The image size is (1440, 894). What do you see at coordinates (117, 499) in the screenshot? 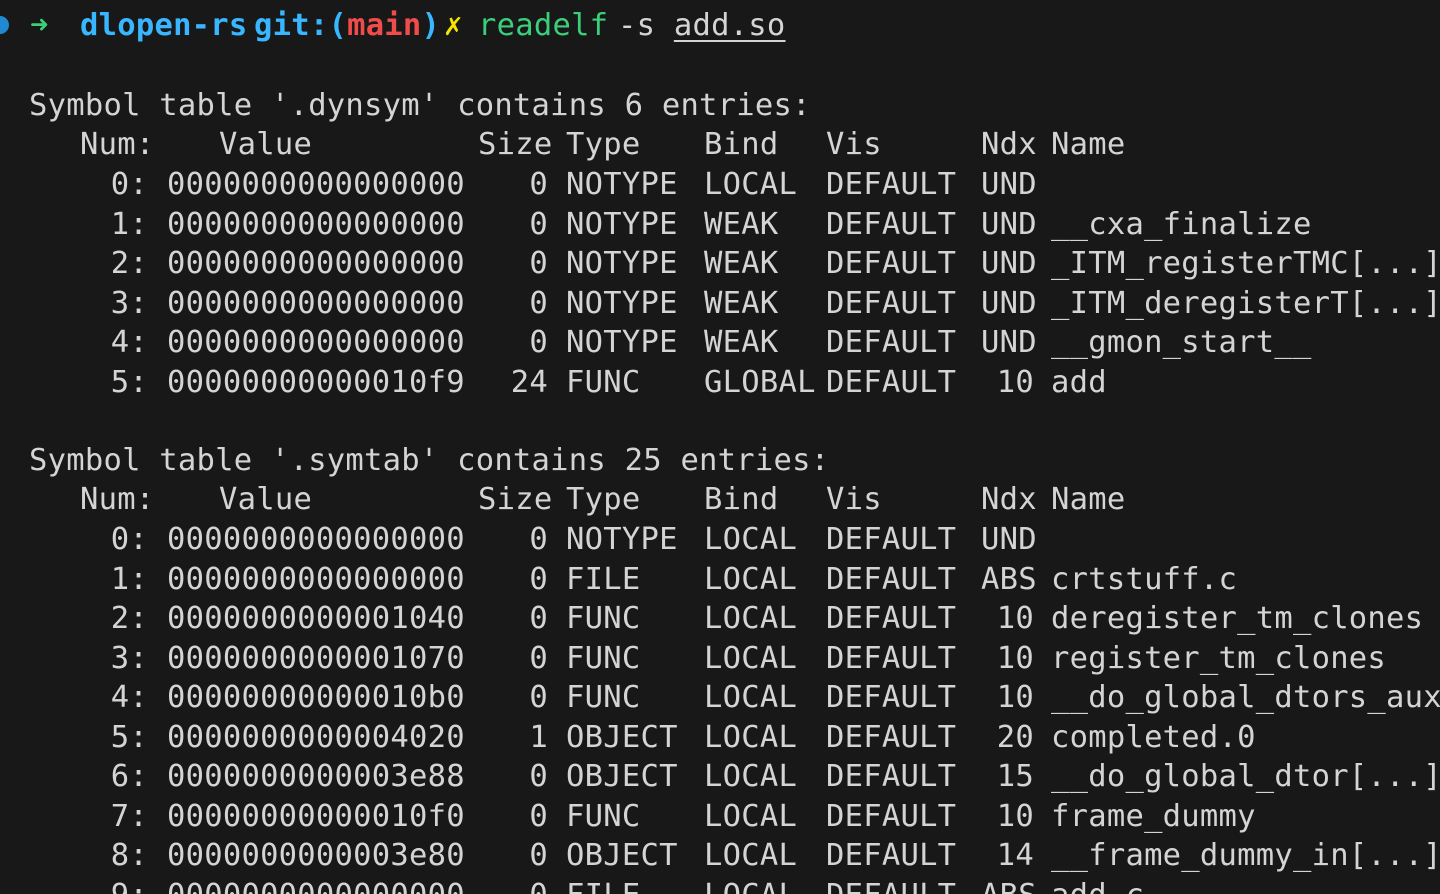
I see `header-num: Num:` at bounding box center [117, 499].